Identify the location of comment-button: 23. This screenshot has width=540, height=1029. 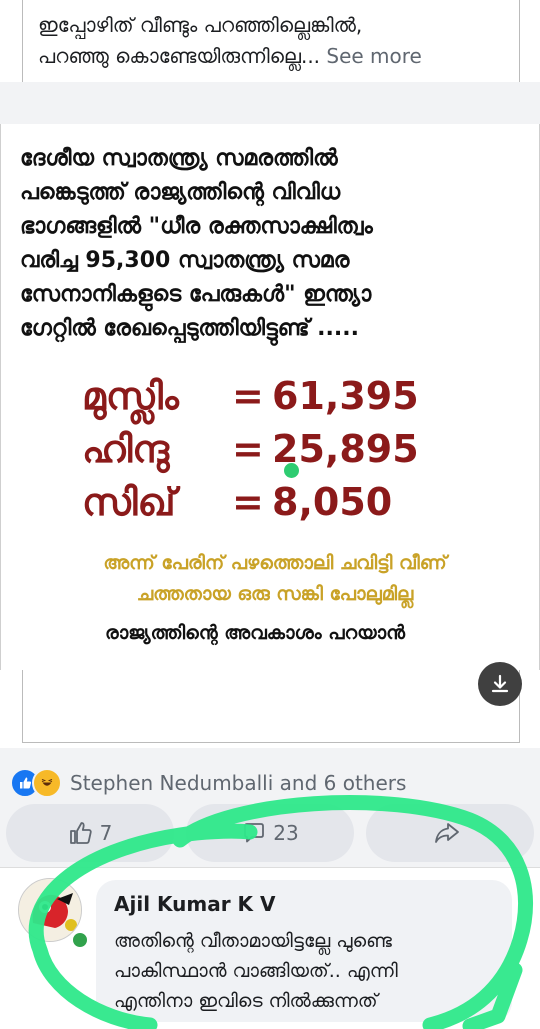
(270, 833).